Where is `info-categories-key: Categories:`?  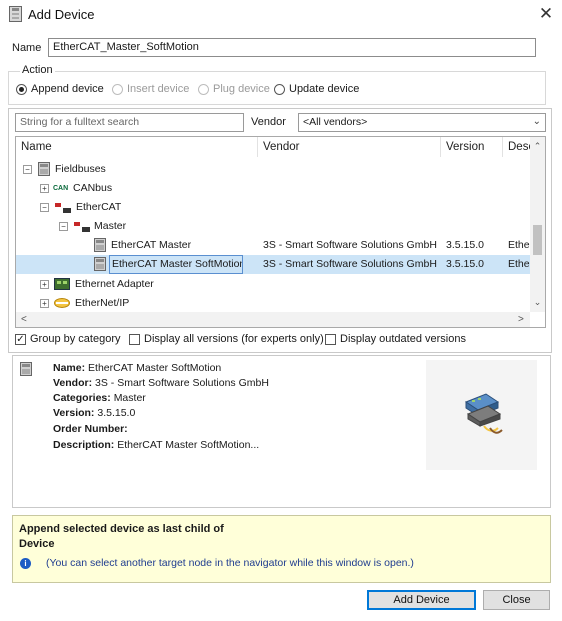 info-categories-key: Categories: is located at coordinates (82, 398).